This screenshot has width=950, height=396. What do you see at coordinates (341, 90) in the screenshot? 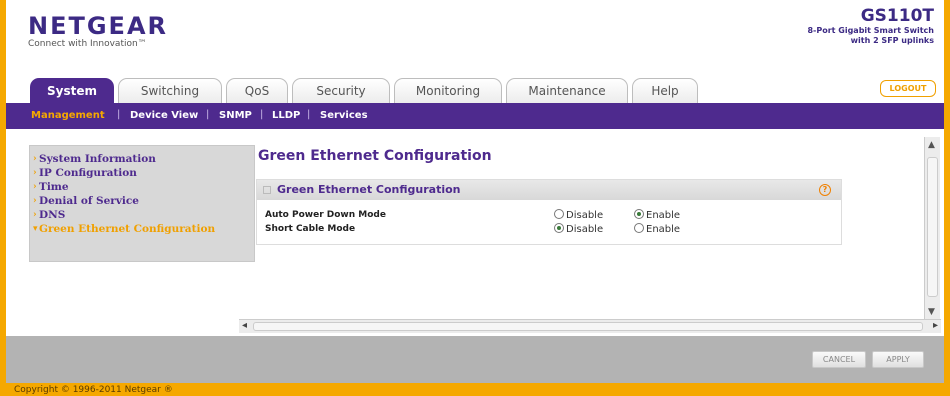
I see `tab-security: Security` at bounding box center [341, 90].